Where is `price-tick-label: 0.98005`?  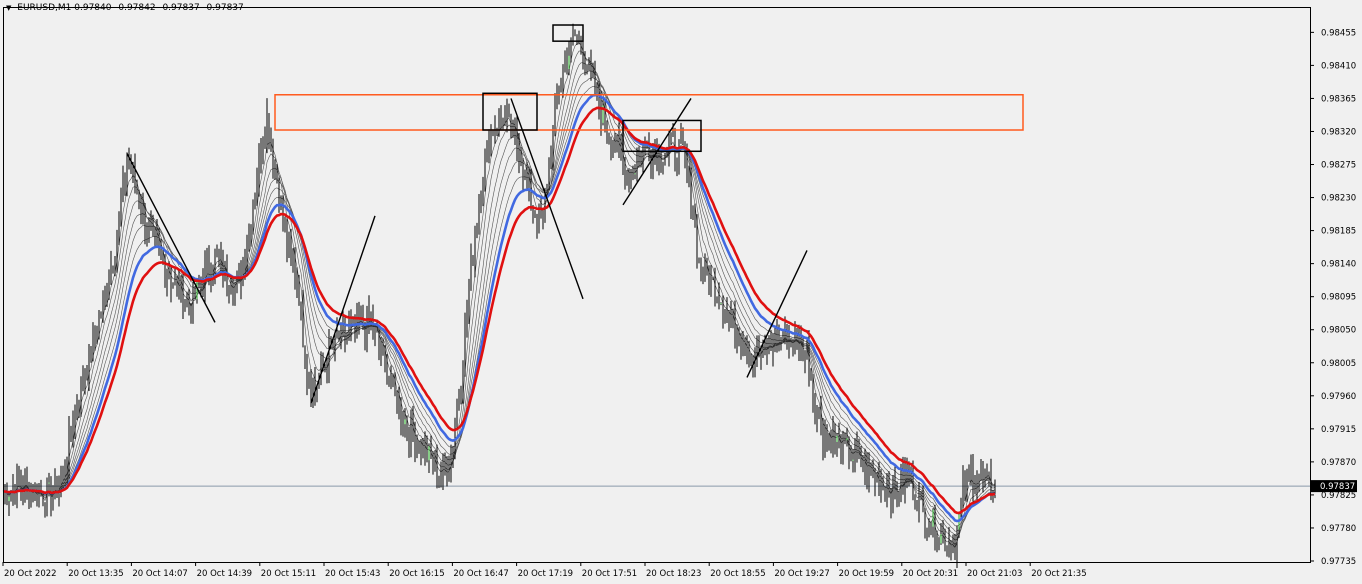
price-tick-label: 0.98005 is located at coordinates (1338, 364).